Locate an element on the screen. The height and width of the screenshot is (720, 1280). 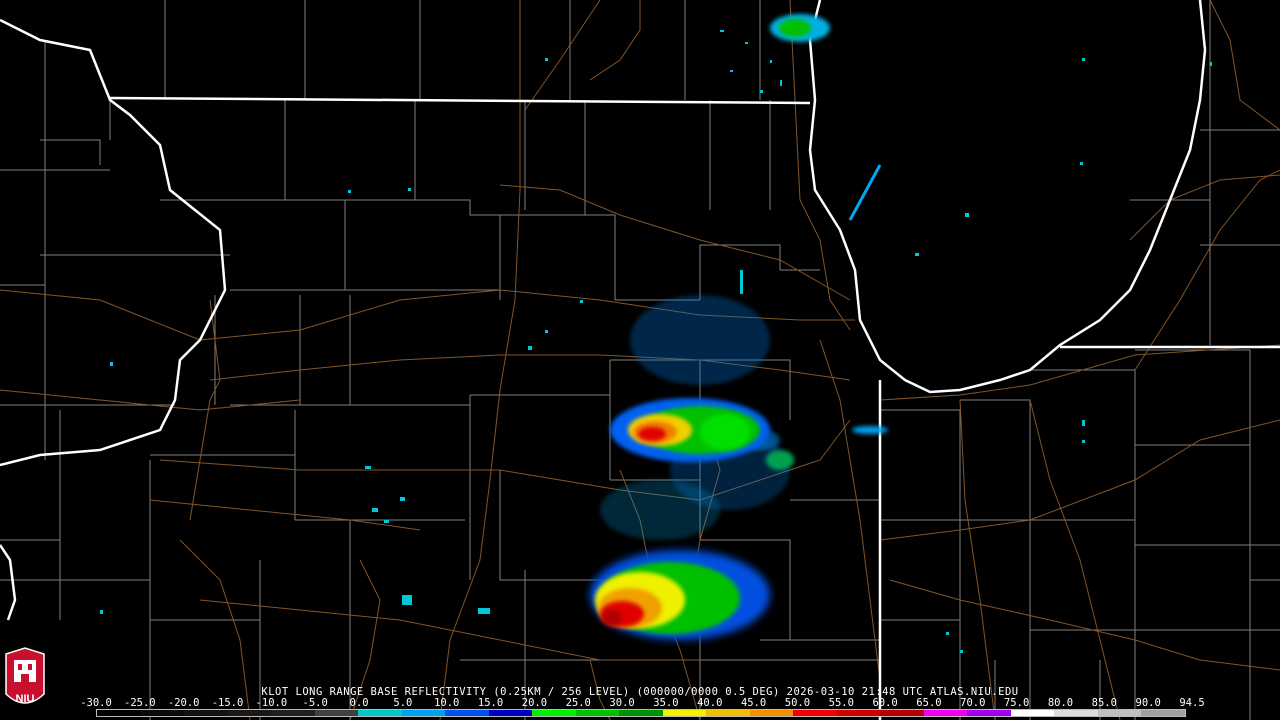
colorbar-label: 20.0 is located at coordinates (534, 703).